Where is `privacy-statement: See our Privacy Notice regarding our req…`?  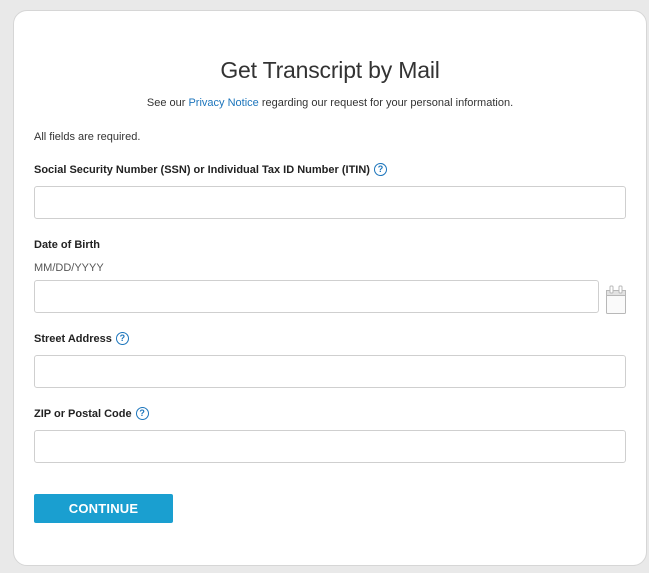 privacy-statement: See our Privacy Notice regarding our req… is located at coordinates (330, 103).